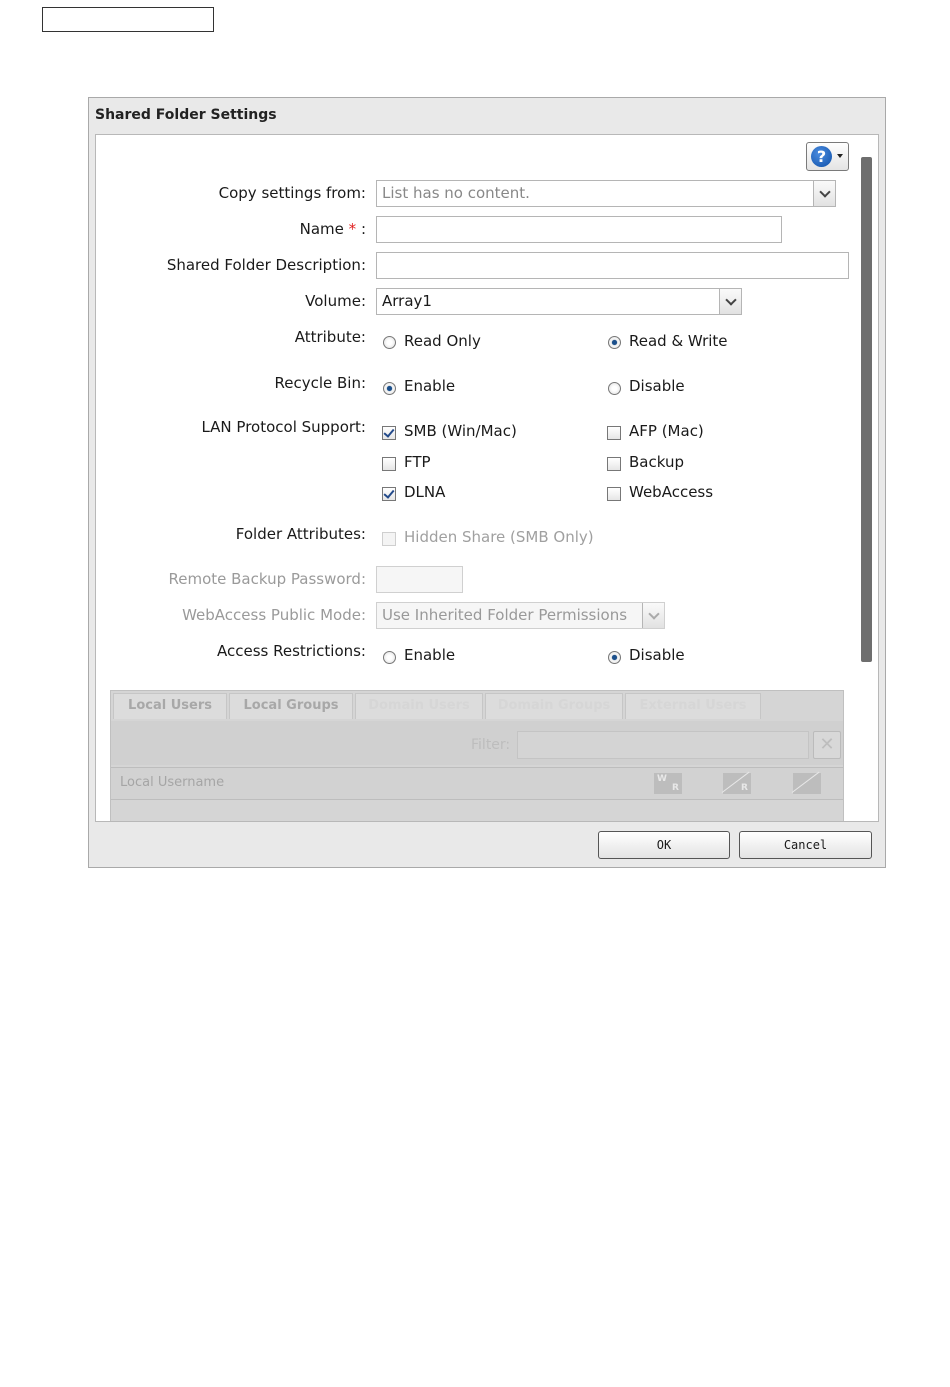  Describe the element at coordinates (505, 615) in the screenshot. I see `webaccess-public-mode-value: Use Inherited Folder Permissions` at that location.